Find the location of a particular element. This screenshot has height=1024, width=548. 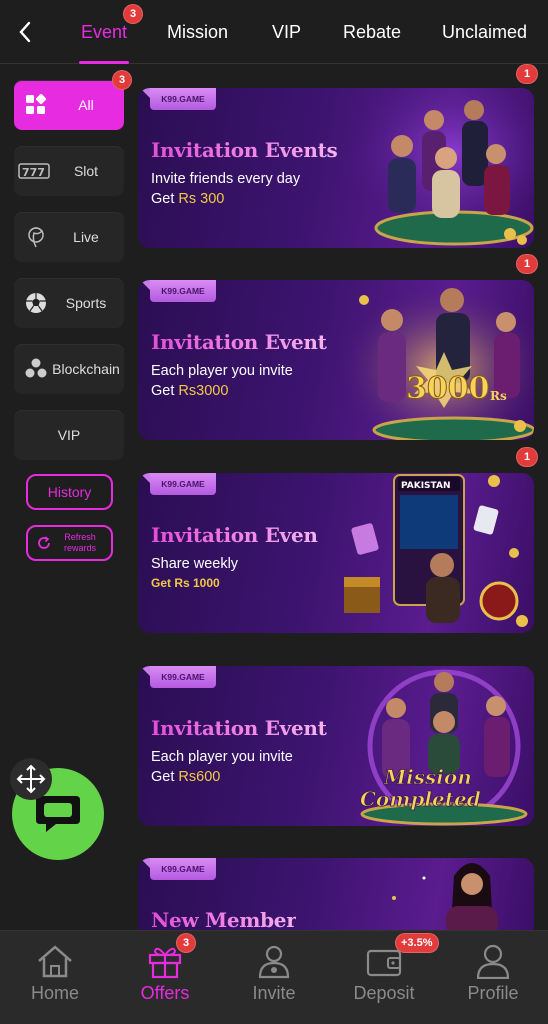

blockchain-icon is located at coordinates (36, 368).